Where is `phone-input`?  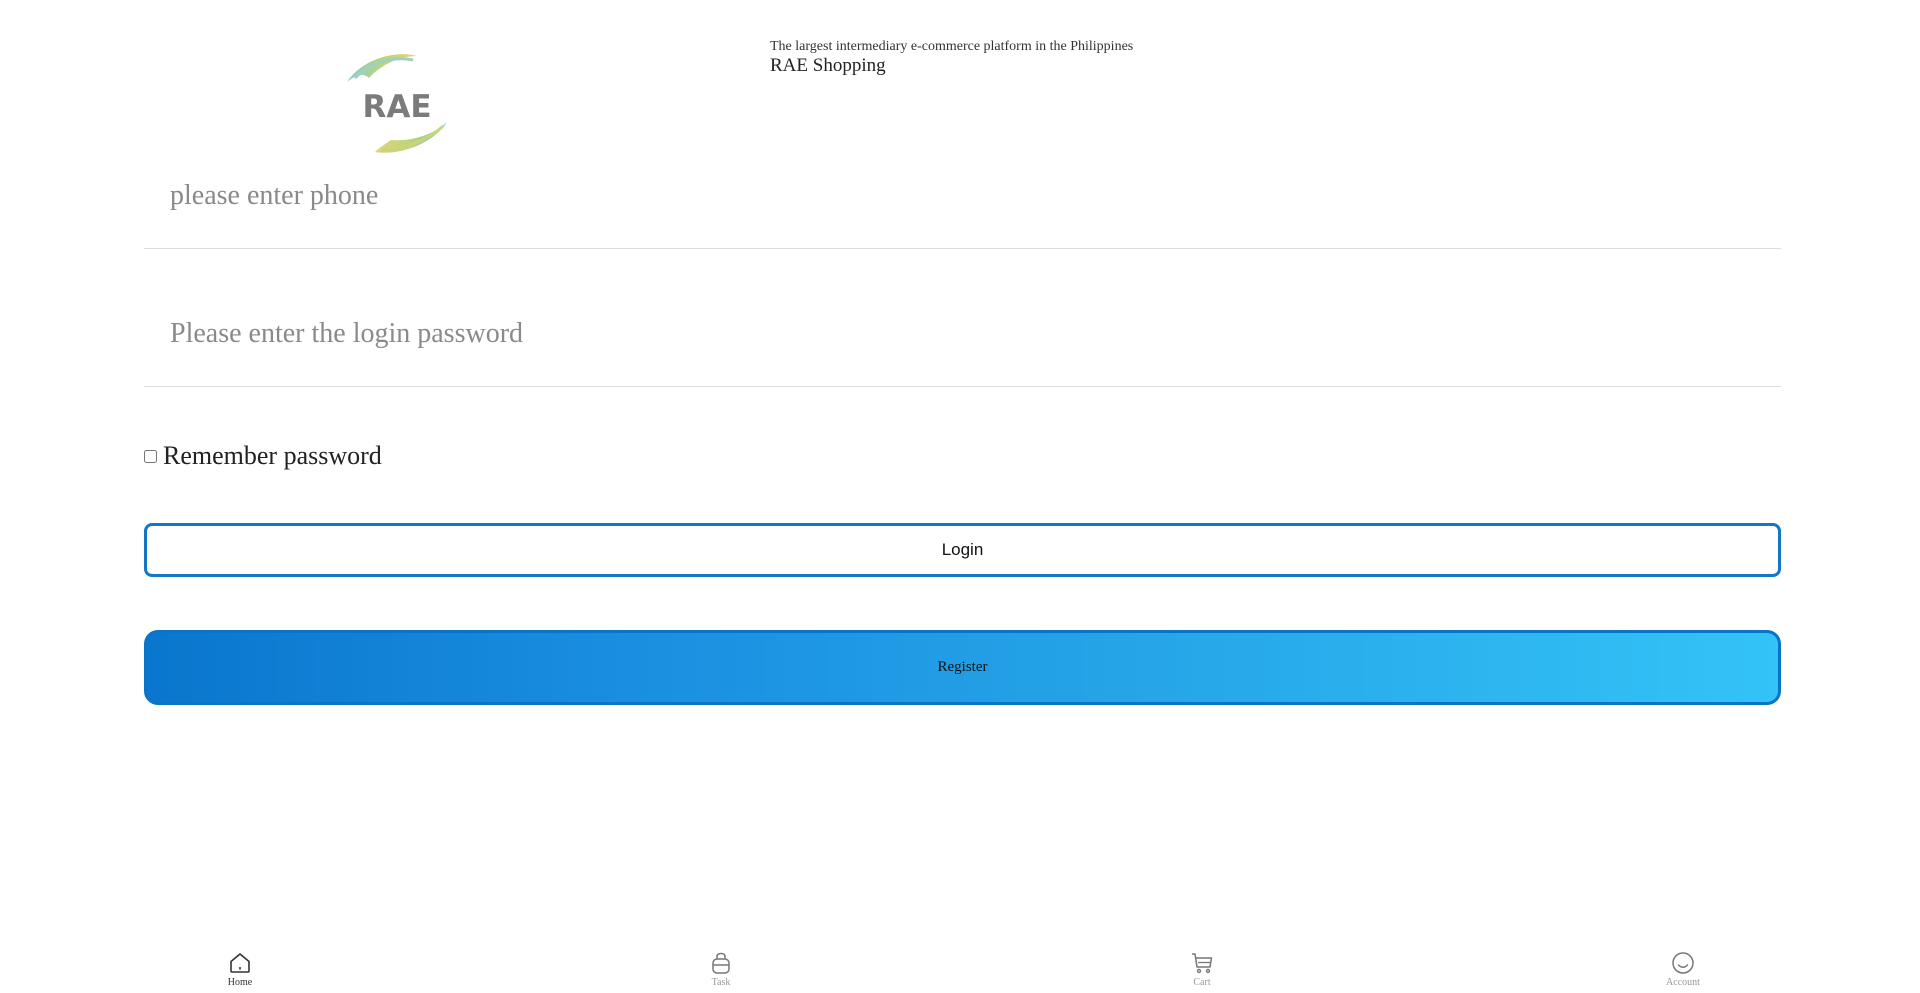
phone-input is located at coordinates (962, 196).